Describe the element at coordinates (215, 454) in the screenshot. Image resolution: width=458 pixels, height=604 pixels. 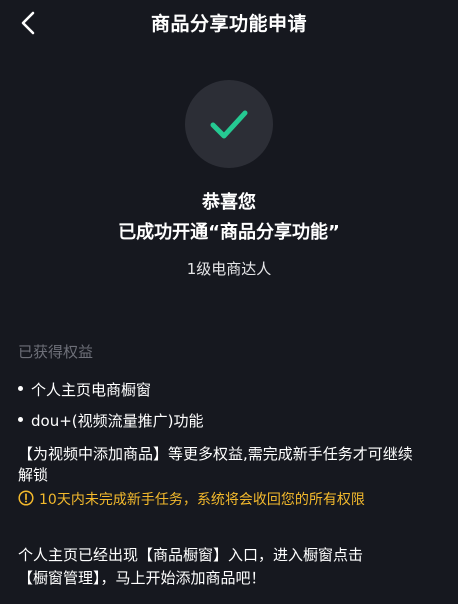
I see `unlock-note-line: 【为视频中添加商品】等更多权益,需完成新手任务才可继续` at that location.